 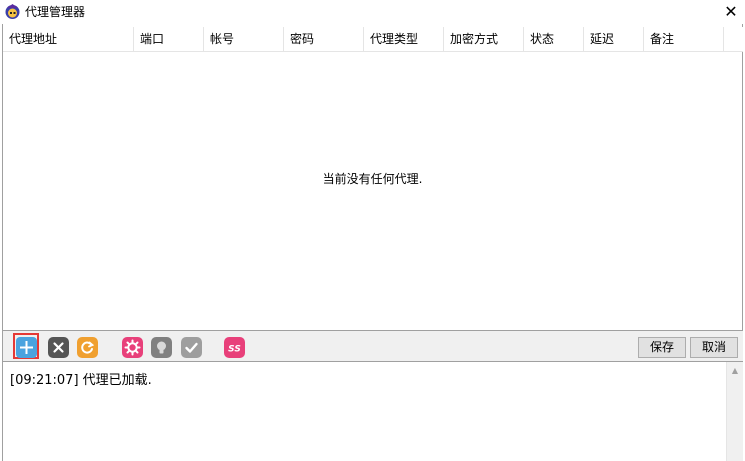 What do you see at coordinates (372, 12) in the screenshot?
I see `title-bar: 代理管理器 ✕` at bounding box center [372, 12].